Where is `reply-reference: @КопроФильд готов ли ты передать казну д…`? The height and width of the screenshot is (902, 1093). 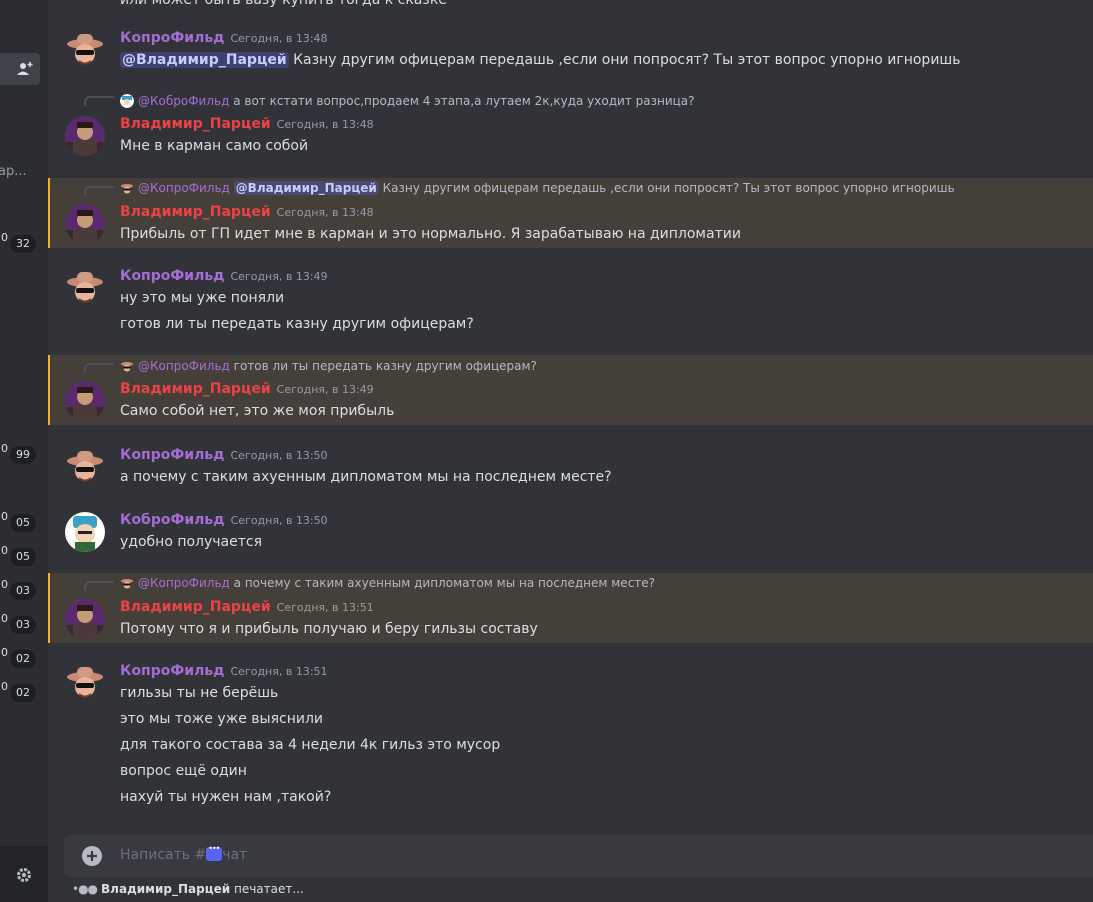 reply-reference: @КопроФильд готов ли ты передать казну д… is located at coordinates (328, 366).